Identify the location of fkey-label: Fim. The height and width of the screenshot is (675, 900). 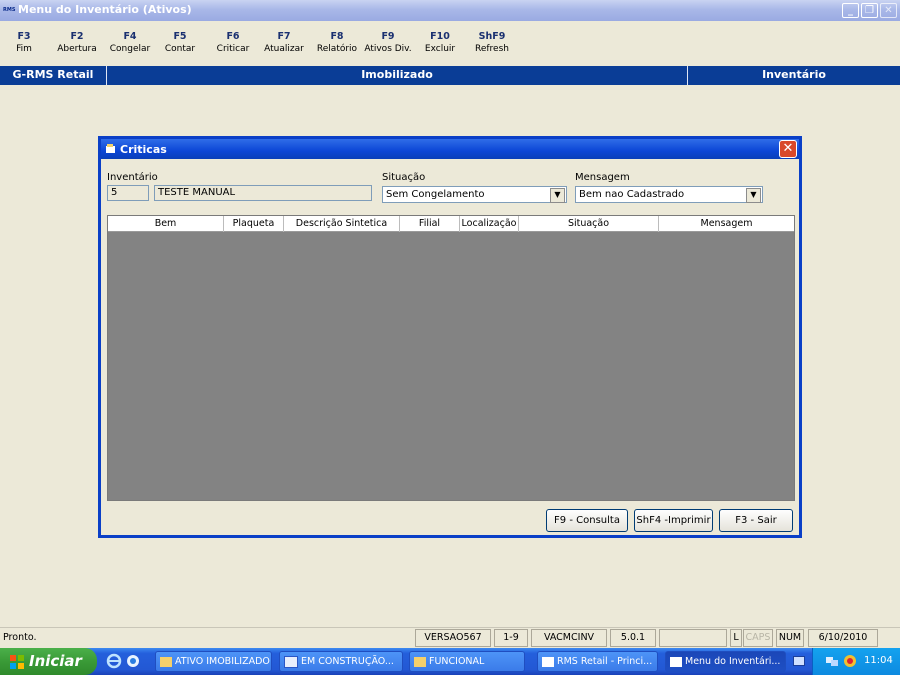
(24, 49).